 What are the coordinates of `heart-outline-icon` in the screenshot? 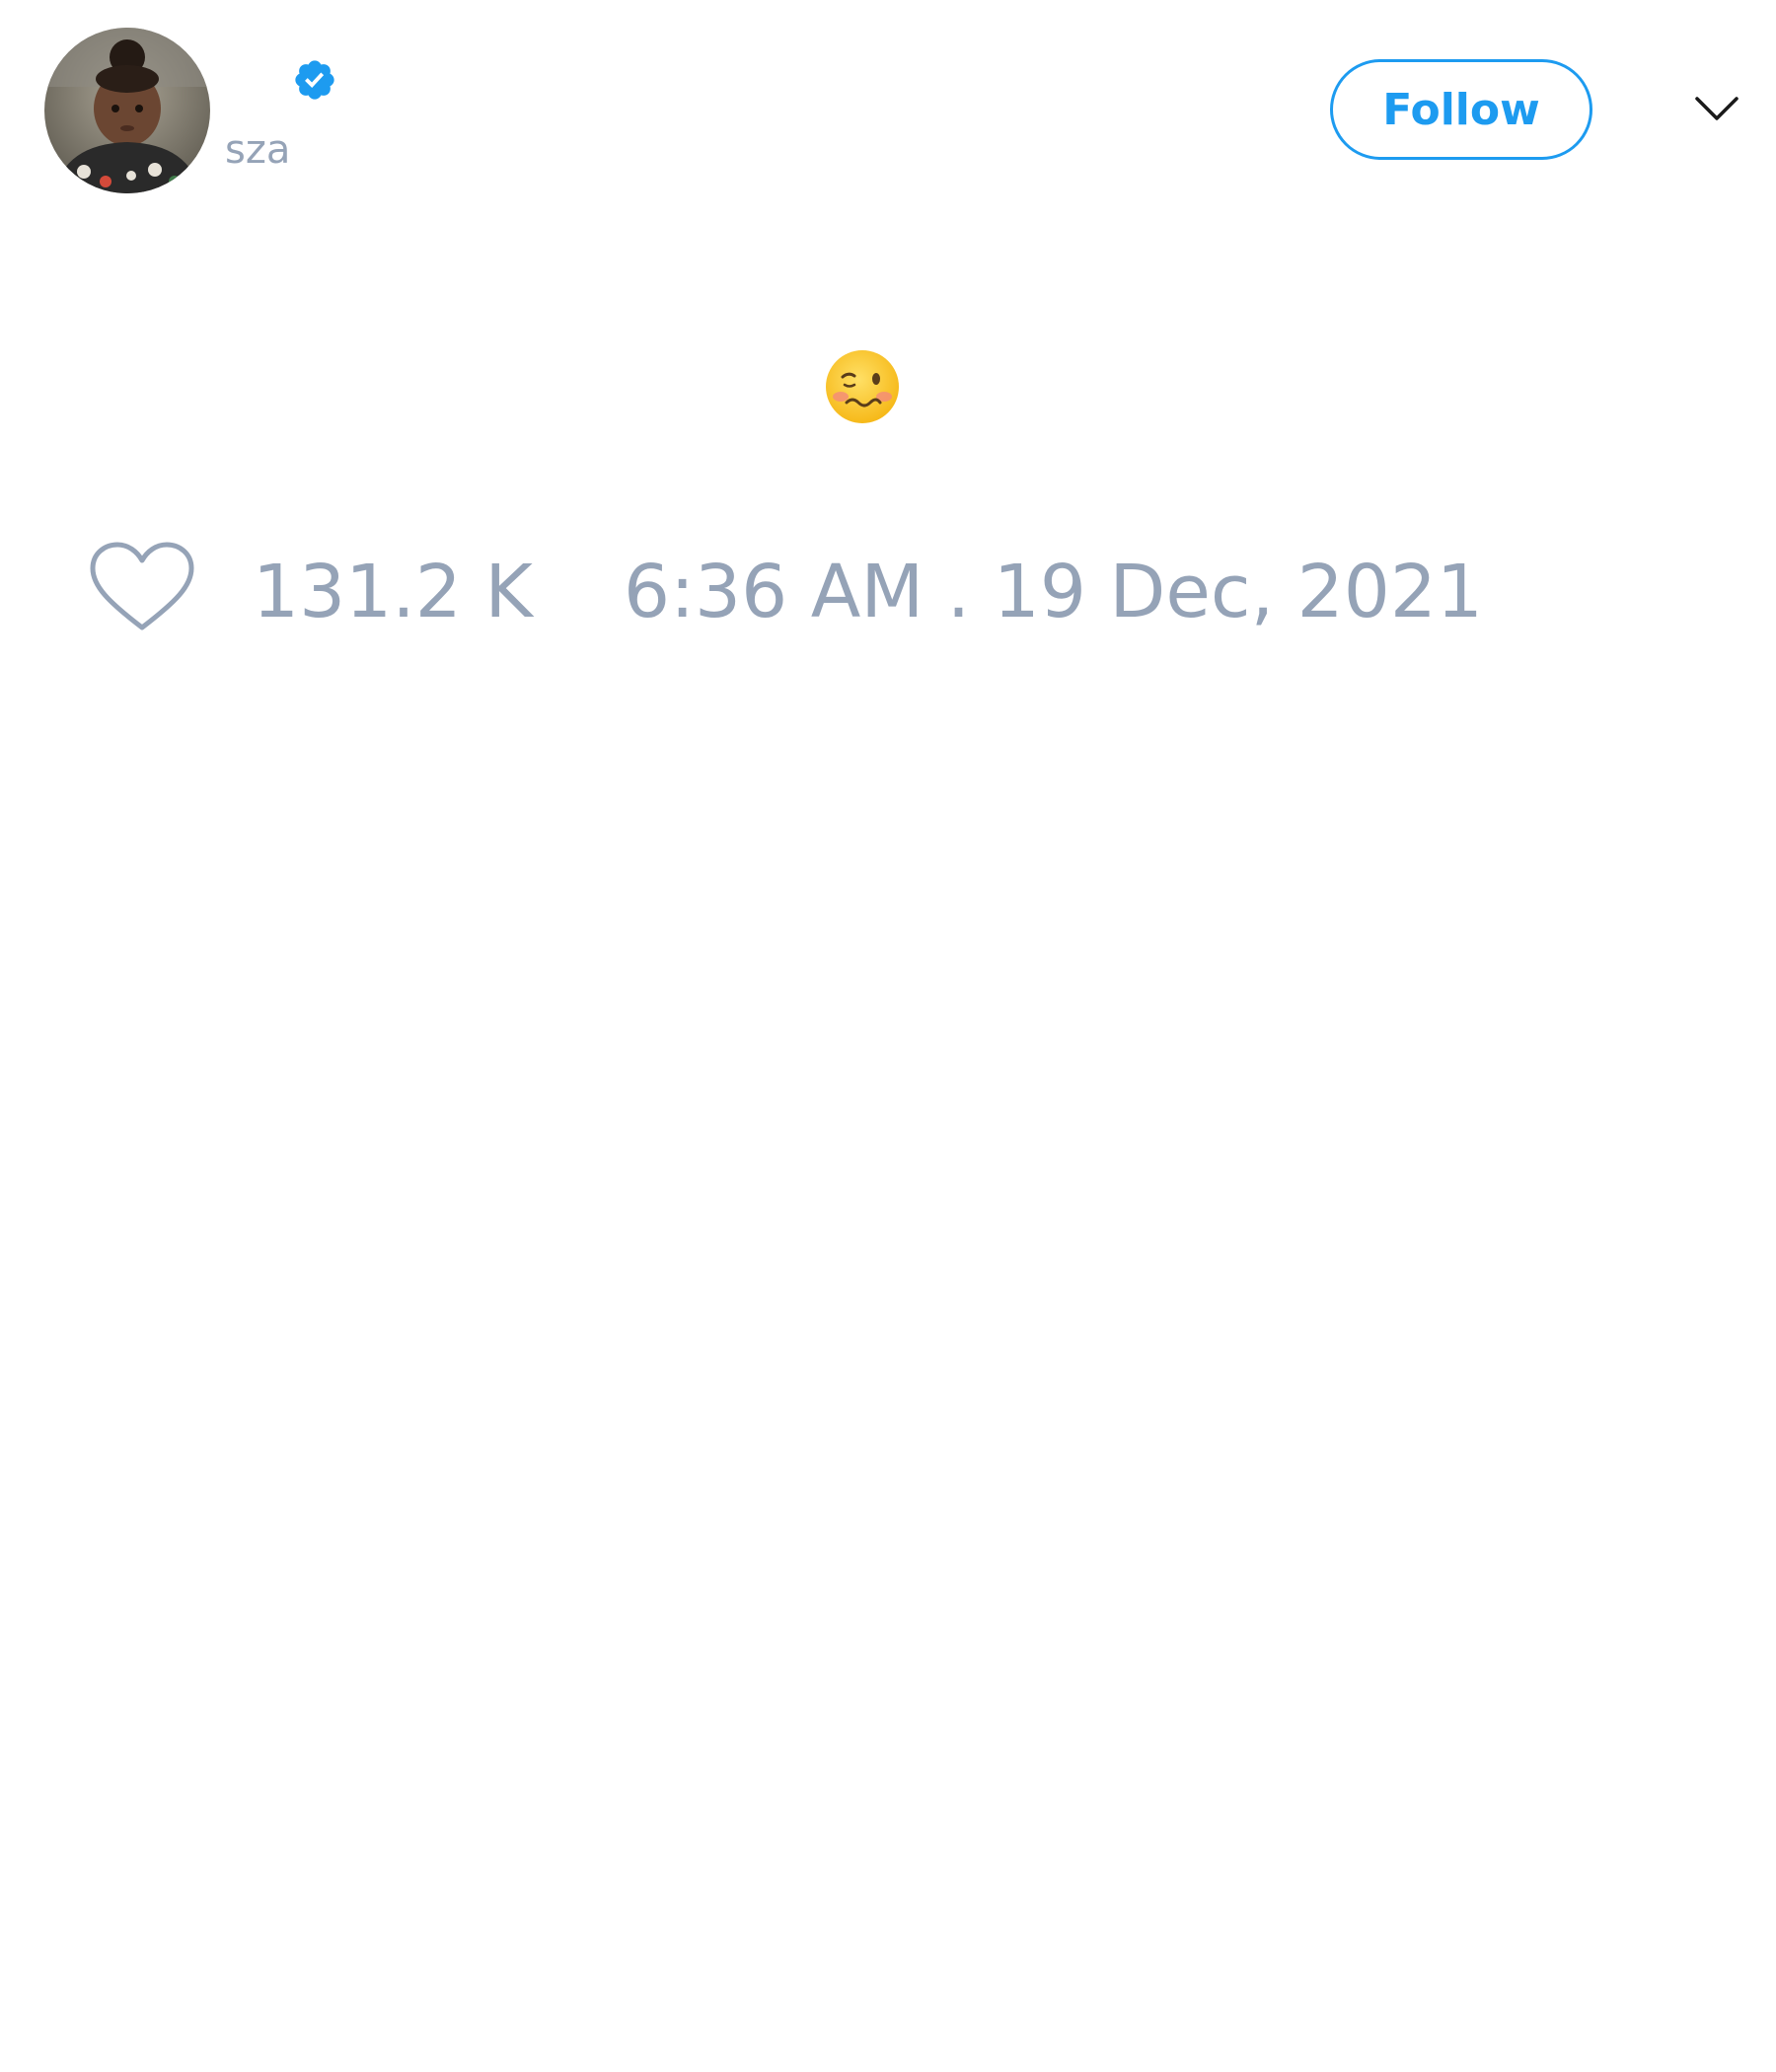 It's located at (142, 588).